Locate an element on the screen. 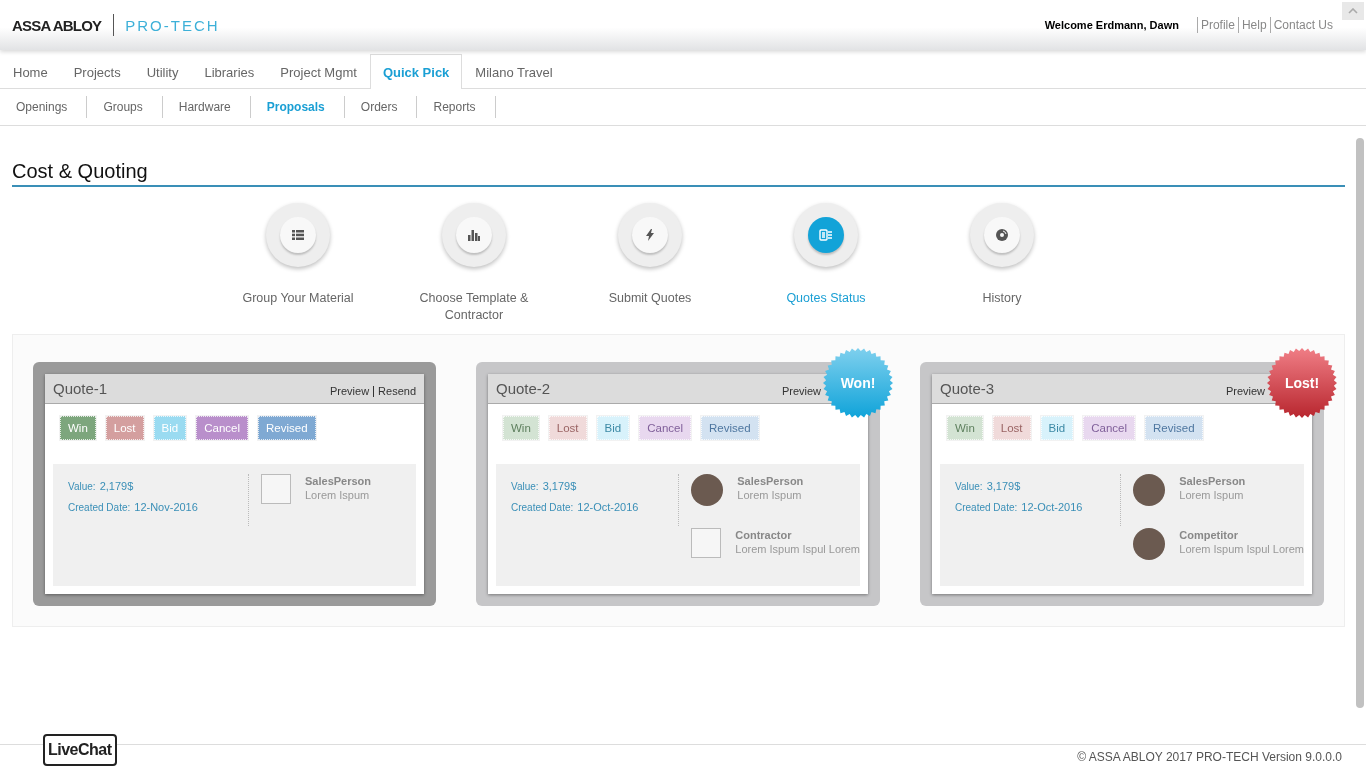 The image size is (1366, 768). document-icon is located at coordinates (826, 235).